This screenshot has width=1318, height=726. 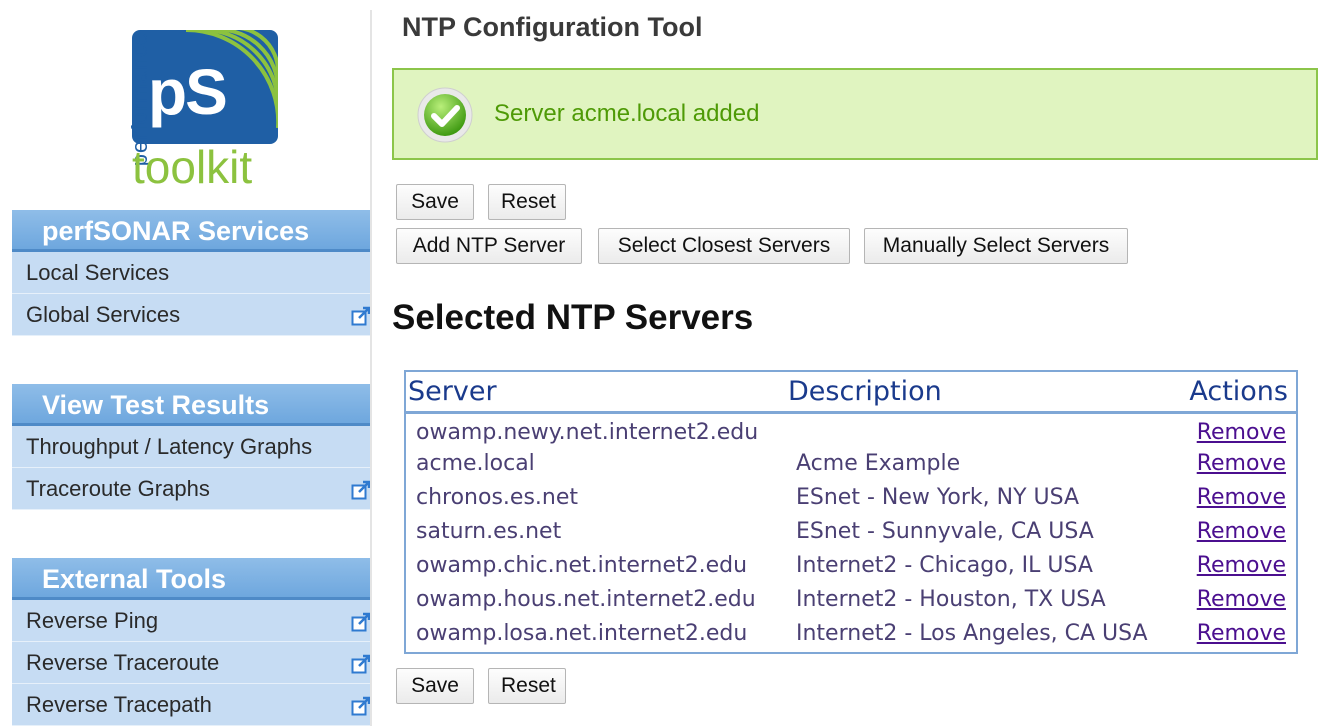 I want to click on pstoolkit-logo: pS performance toolkit, so click(x=192, y=111).